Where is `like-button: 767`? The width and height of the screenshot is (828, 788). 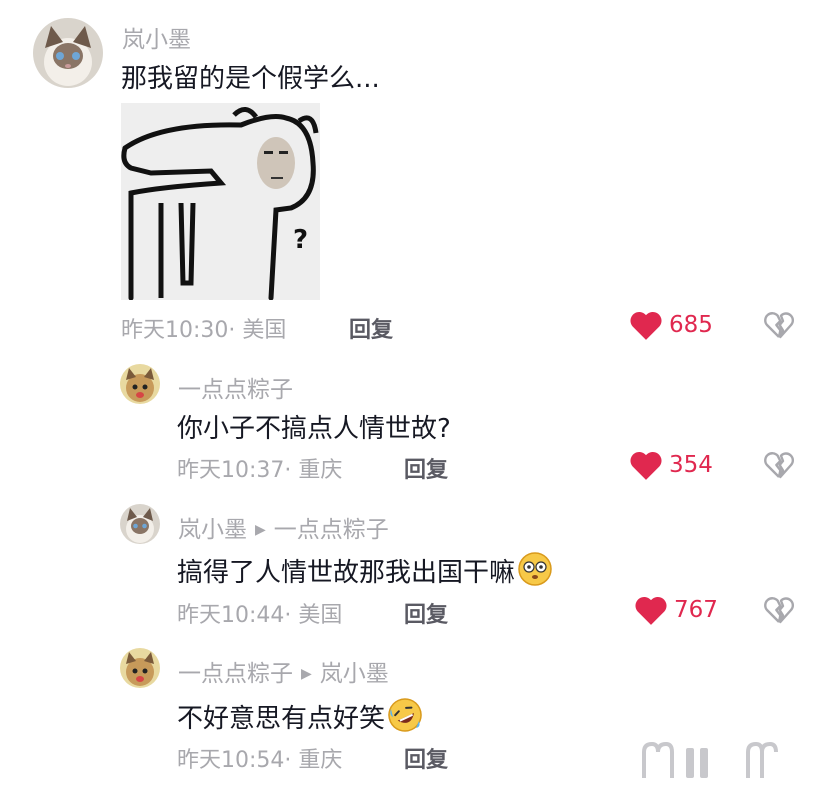 like-button: 767 is located at coordinates (676, 610).